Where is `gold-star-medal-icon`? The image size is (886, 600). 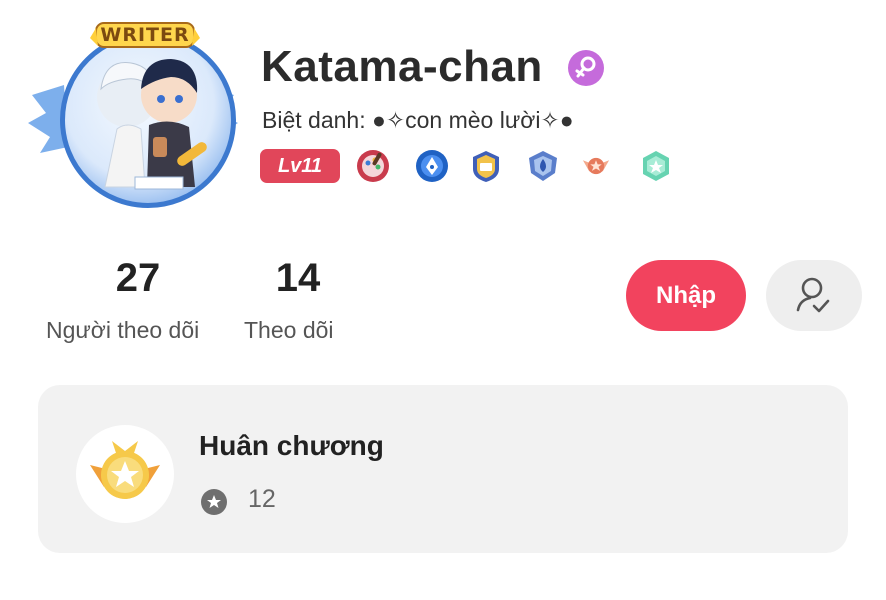 gold-star-medal-icon is located at coordinates (125, 474).